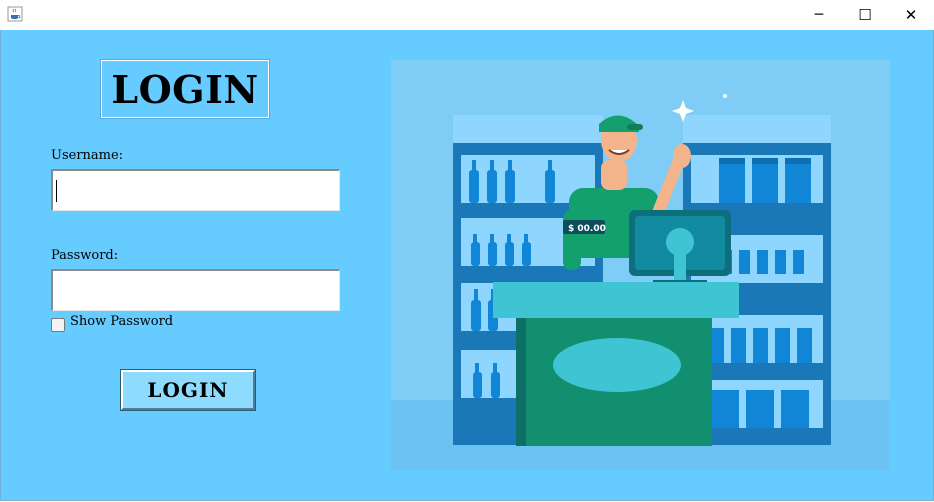 The width and height of the screenshot is (934, 502). I want to click on password-field, so click(195, 290).